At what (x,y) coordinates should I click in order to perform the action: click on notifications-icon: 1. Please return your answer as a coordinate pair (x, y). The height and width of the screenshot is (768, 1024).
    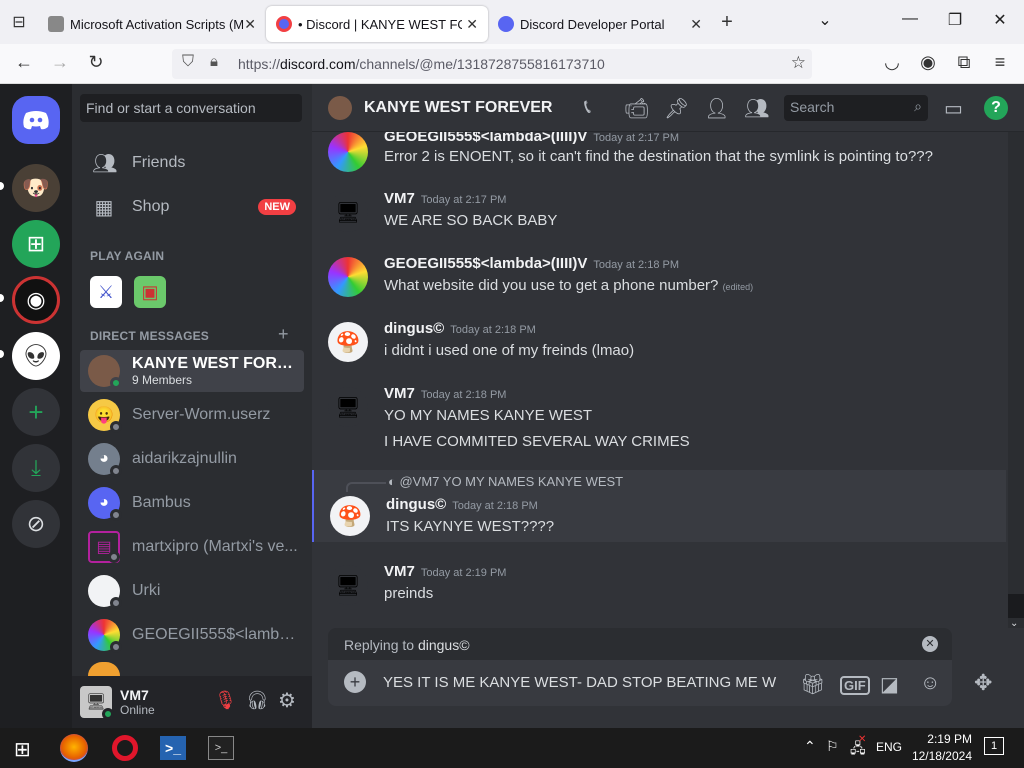
    Looking at the image, I should click on (994, 746).